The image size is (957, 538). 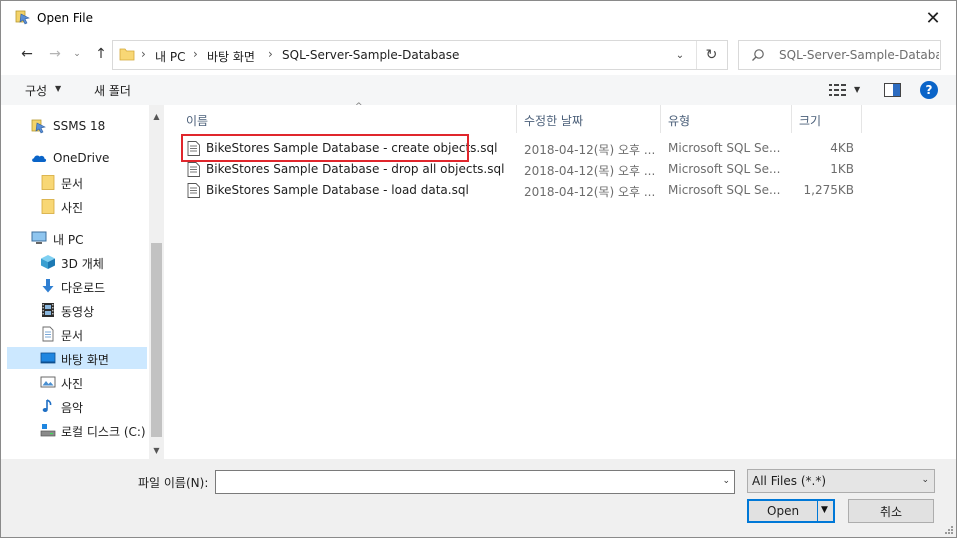 What do you see at coordinates (589, 119) in the screenshot?
I see `column-header-date: 수정한 날짜` at bounding box center [589, 119].